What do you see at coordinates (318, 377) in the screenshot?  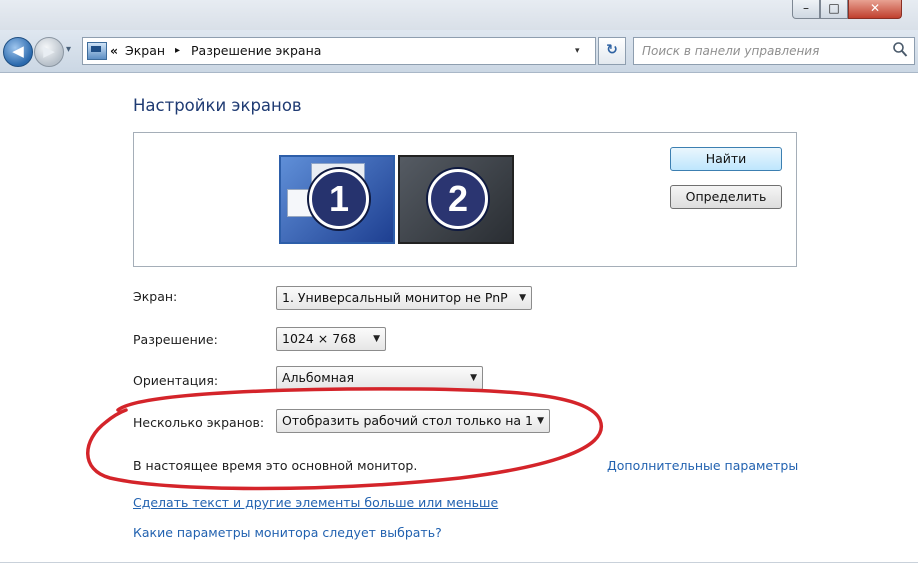 I see `orientation-select-value: Альбомная` at bounding box center [318, 377].